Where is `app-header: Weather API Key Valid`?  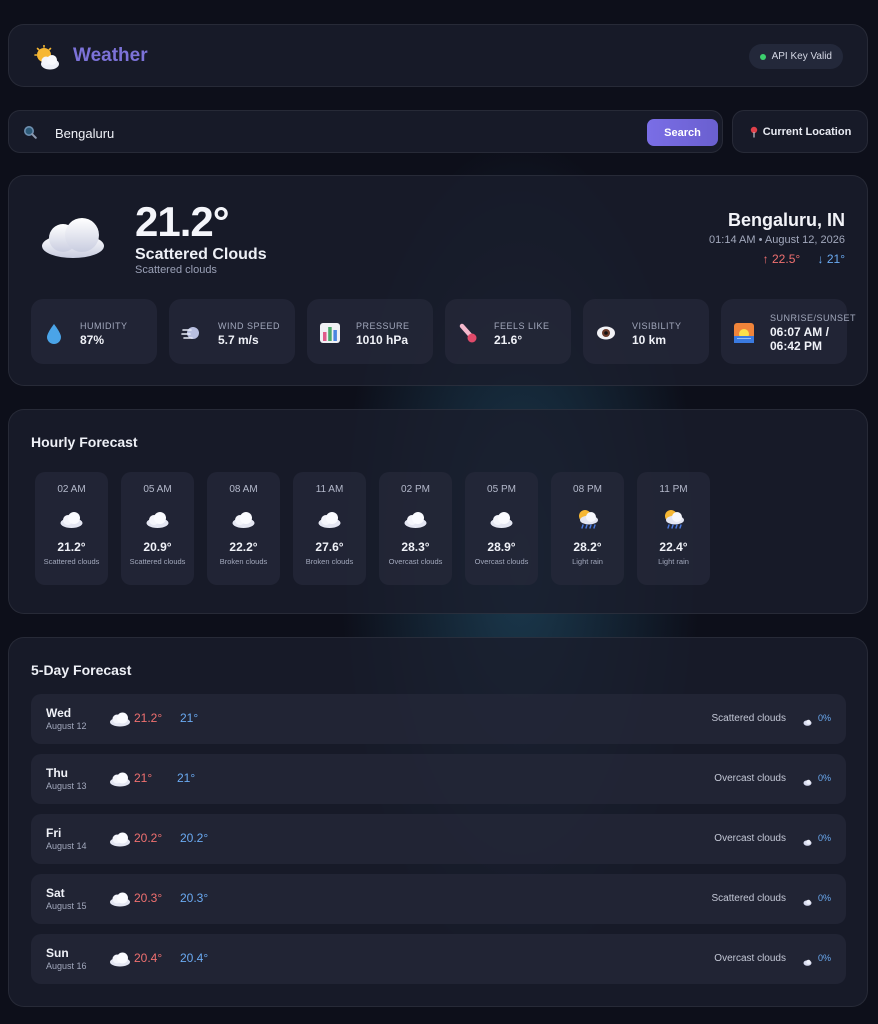
app-header: Weather API Key Valid is located at coordinates (438, 55).